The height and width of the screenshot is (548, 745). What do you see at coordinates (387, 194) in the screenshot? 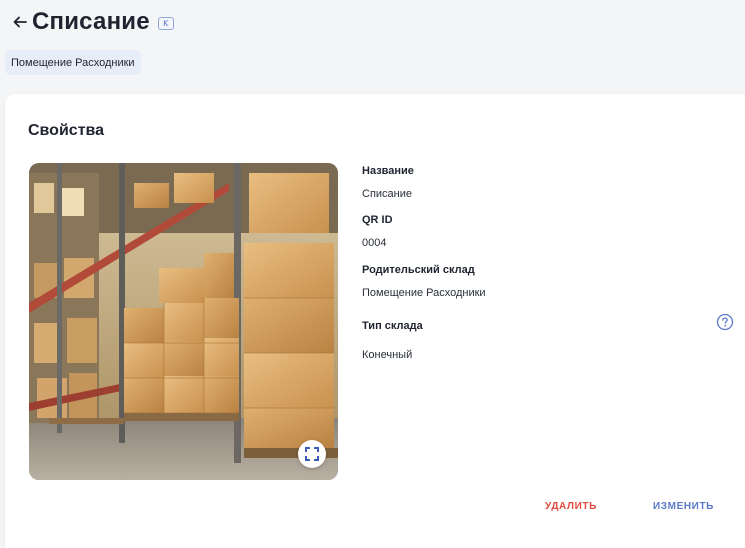
I see `field-value-name: Списание` at bounding box center [387, 194].